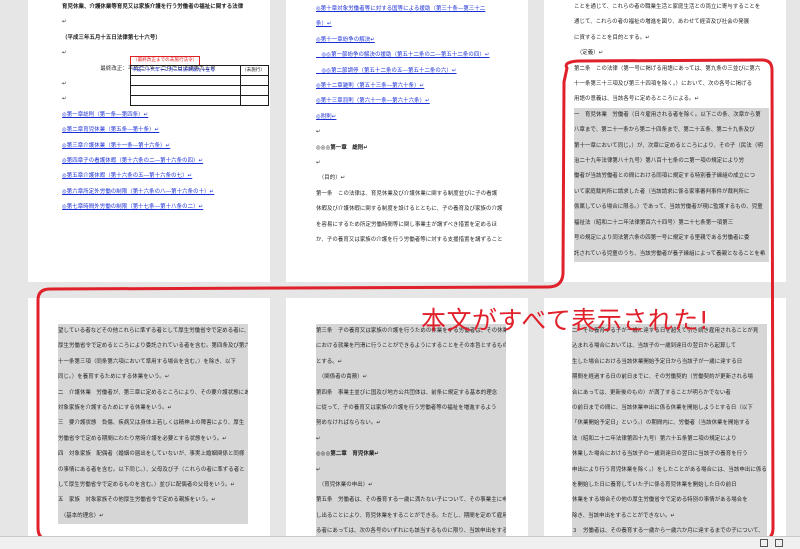 Image resolution: width=800 pixels, height=549 pixels. Describe the element at coordinates (401, 9) in the screenshot. I see `text-line: ◎第十章対象労働者等に対する国等による援助（第三十条―第三十二` at that location.